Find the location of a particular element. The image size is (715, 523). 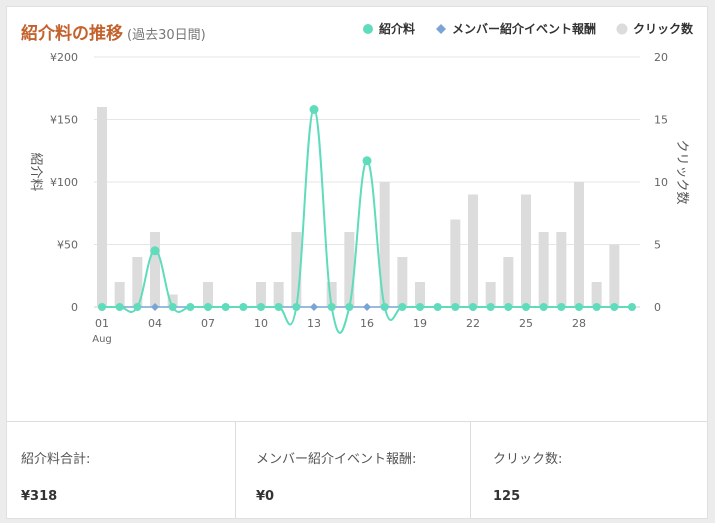

y2-tick-label: 10 is located at coordinates (661, 182).